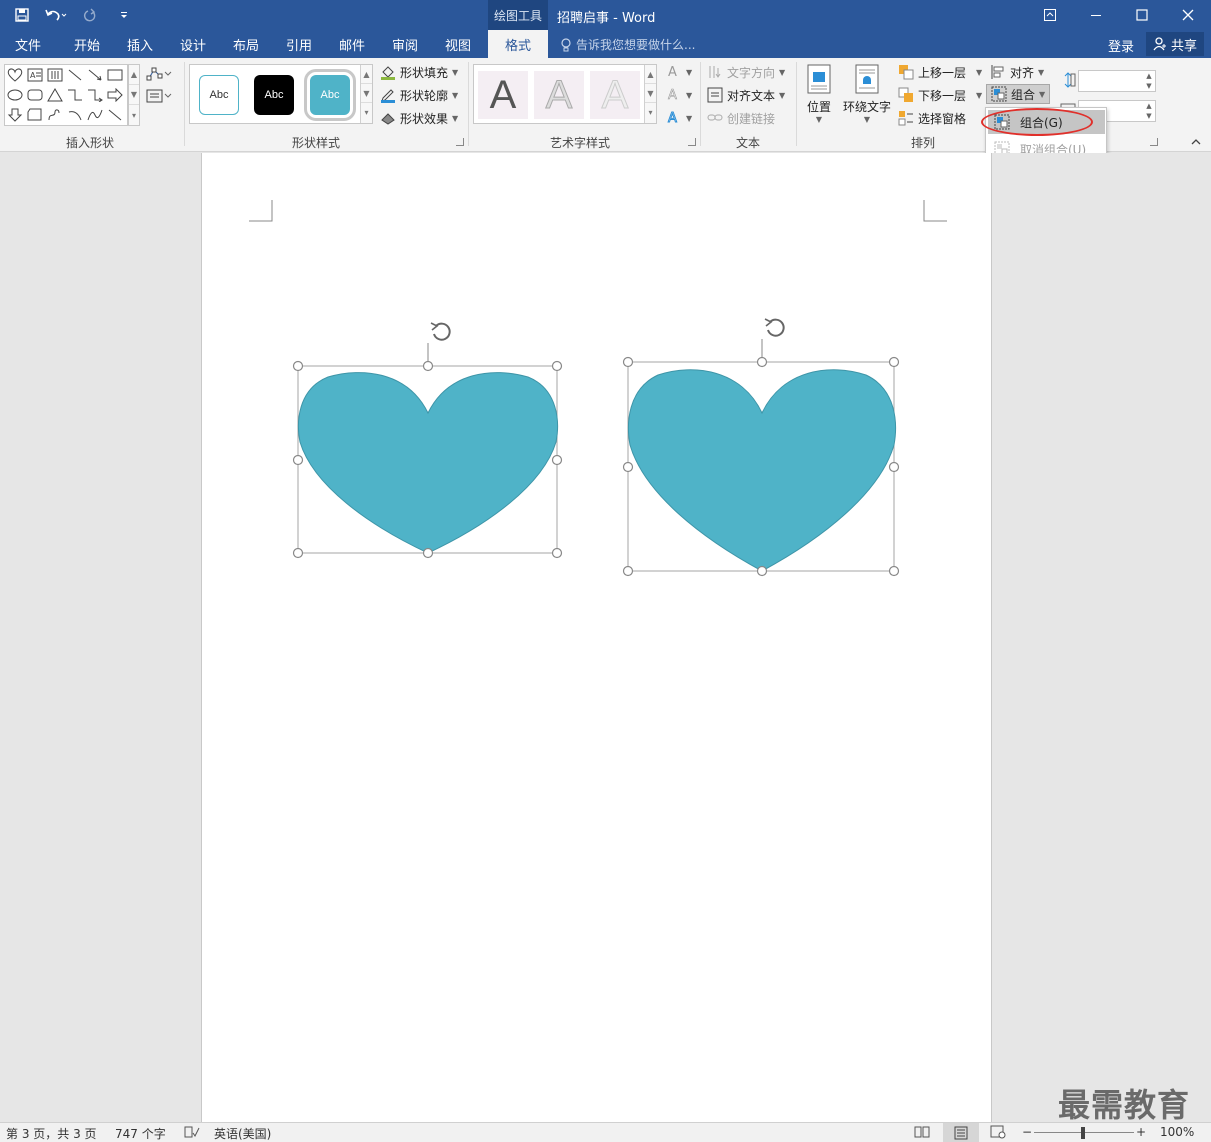  I want to click on read-mode-icon, so click(922, 1133).